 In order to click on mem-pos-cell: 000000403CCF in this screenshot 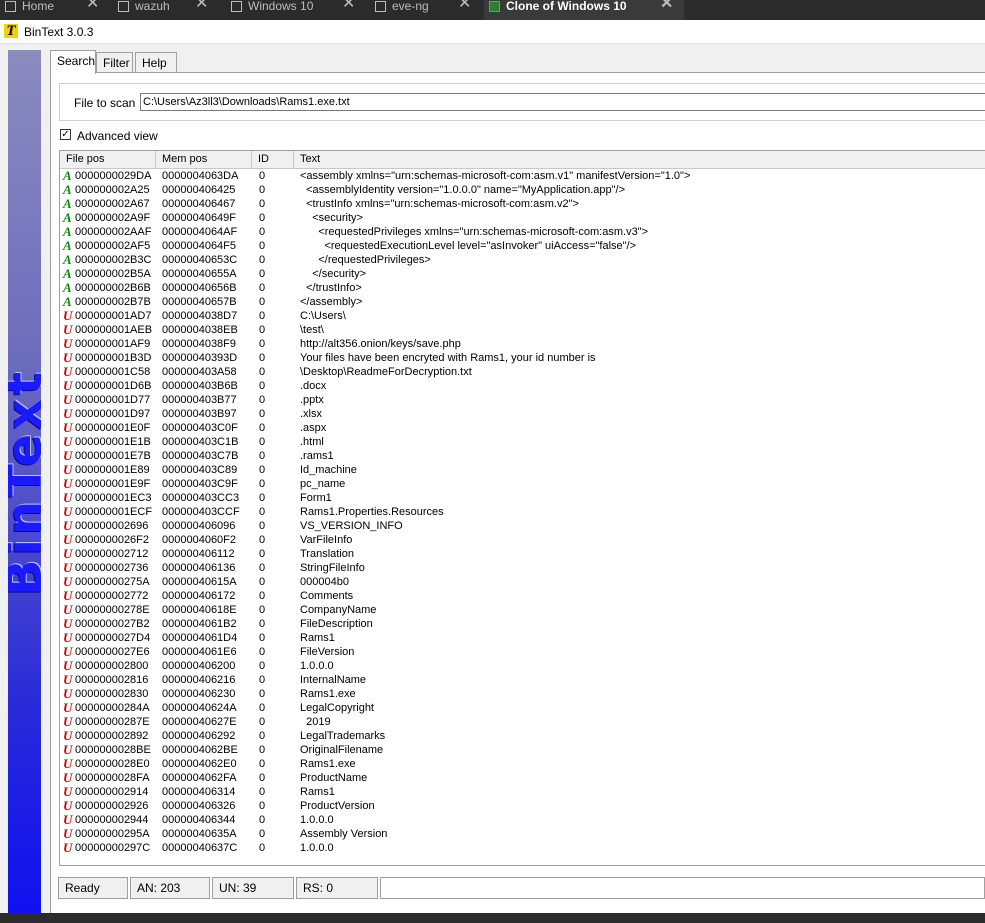, I will do `click(201, 512)`.